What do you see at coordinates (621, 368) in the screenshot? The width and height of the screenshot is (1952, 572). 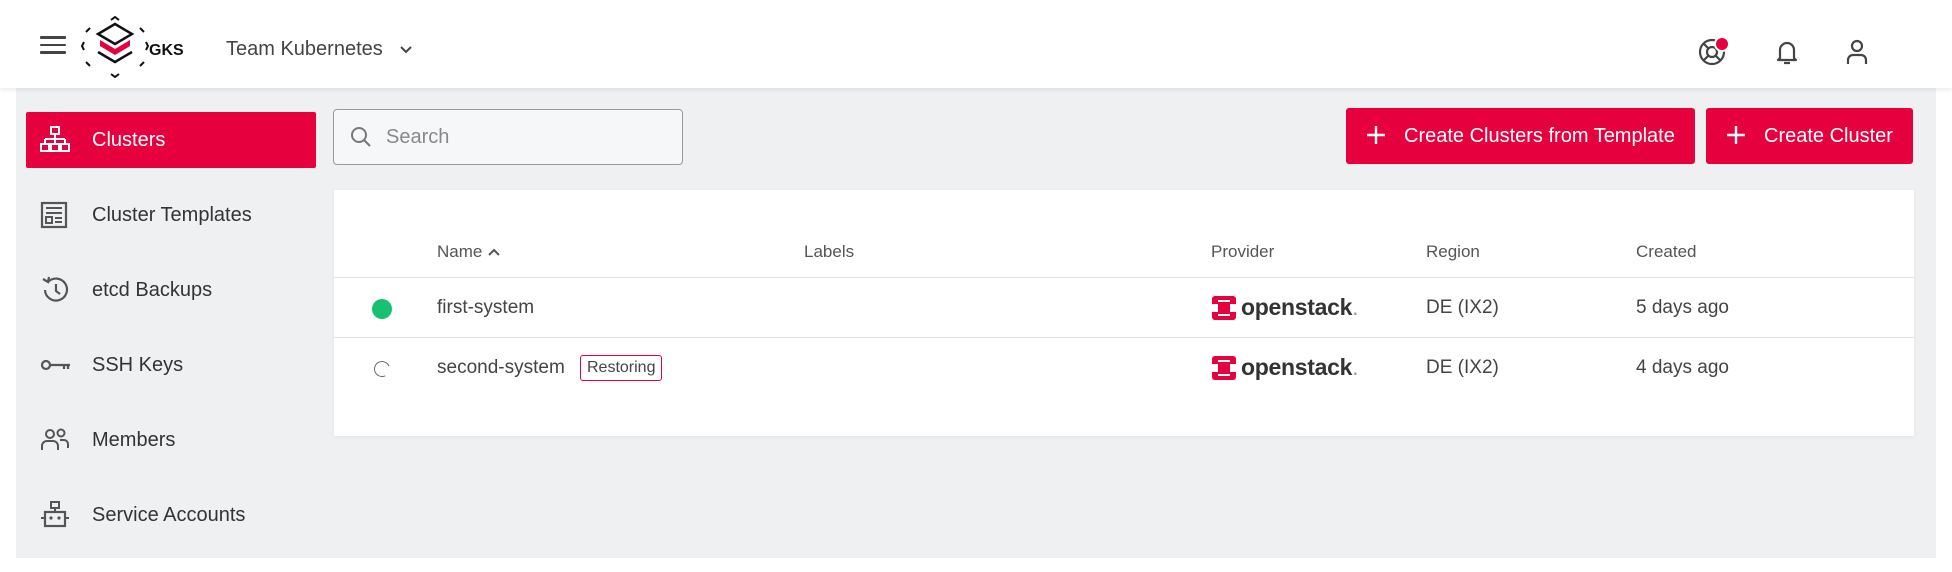 I see `status-badge: Restoring` at bounding box center [621, 368].